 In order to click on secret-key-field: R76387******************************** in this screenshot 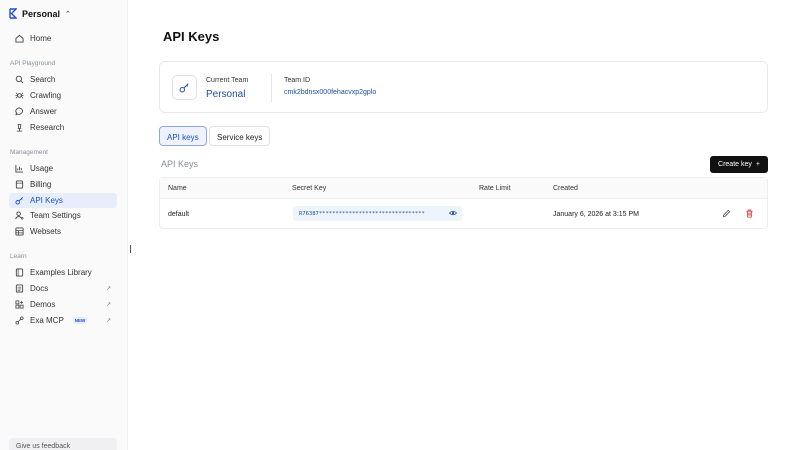, I will do `click(377, 213)`.